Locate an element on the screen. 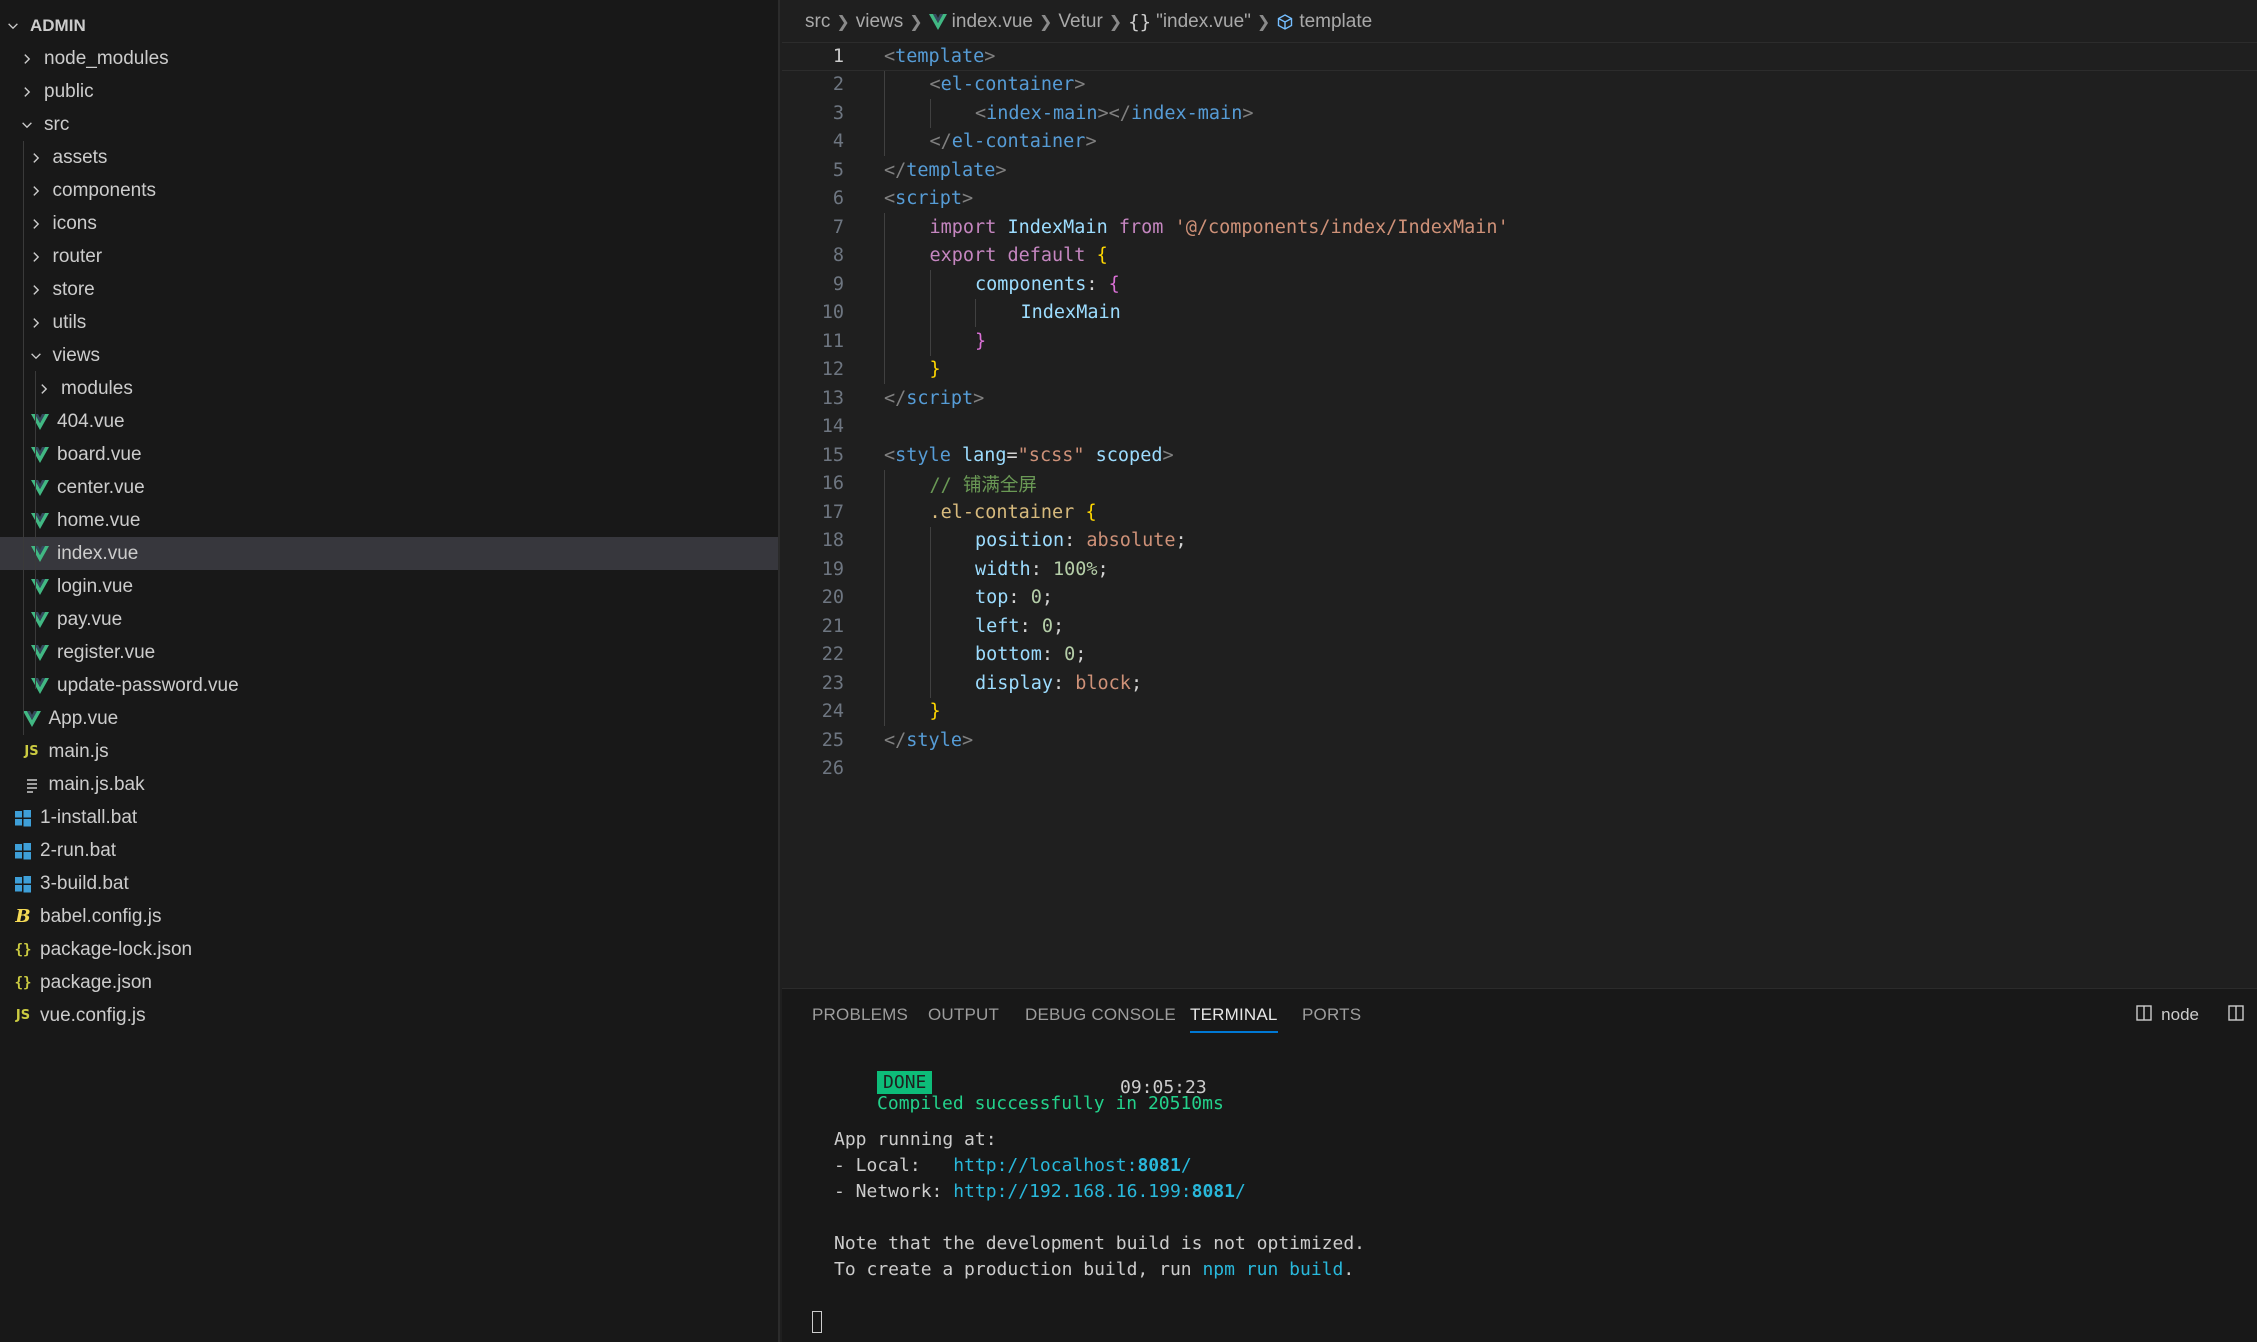 The width and height of the screenshot is (2257, 1342). code-line: 5 </template> is located at coordinates (1519, 170).